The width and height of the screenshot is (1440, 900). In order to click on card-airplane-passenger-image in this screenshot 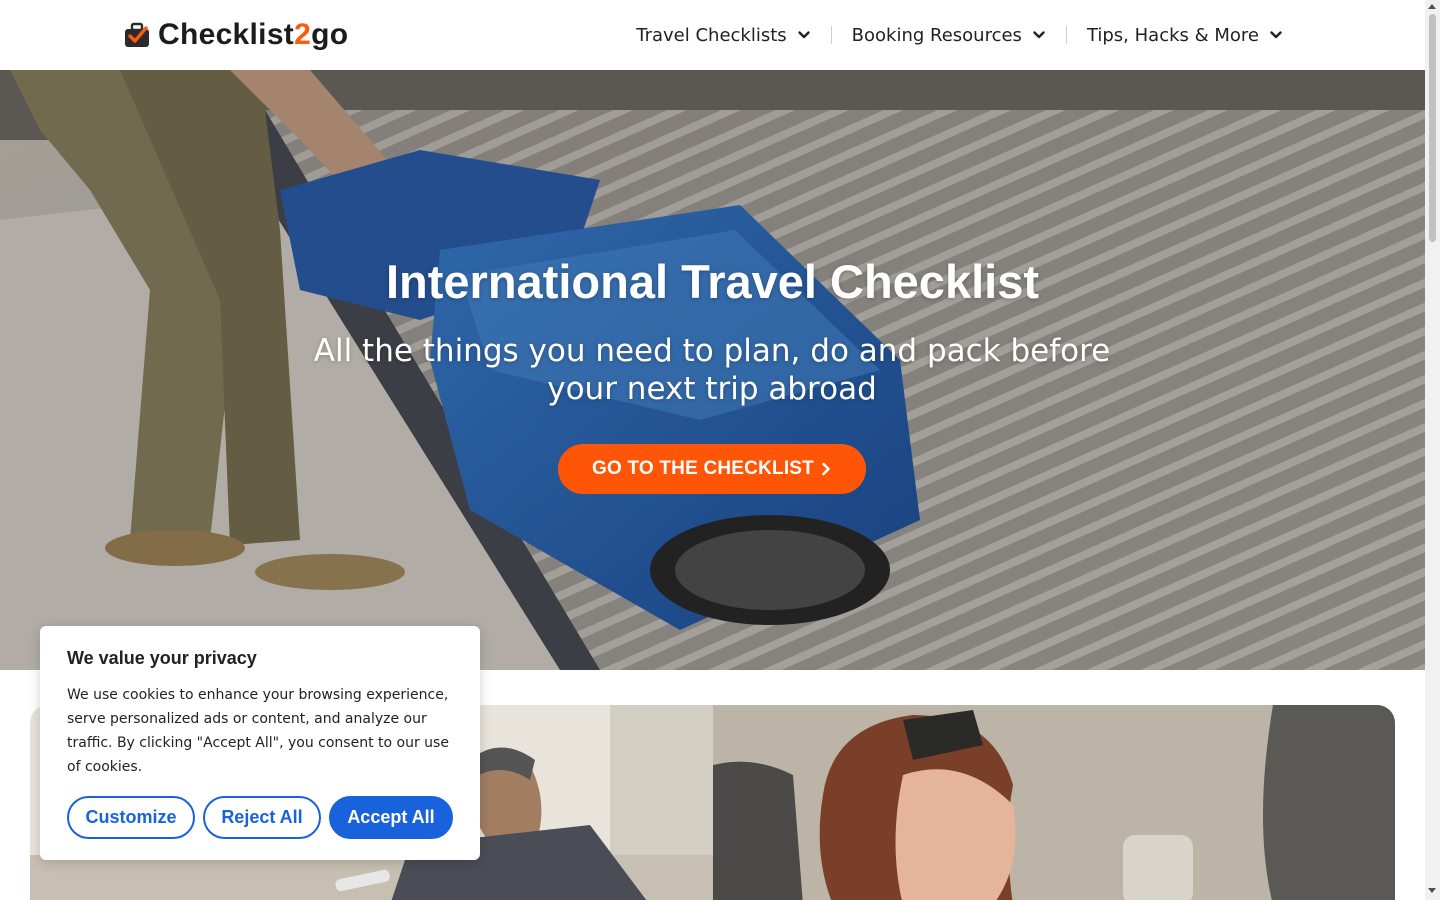, I will do `click(1054, 802)`.